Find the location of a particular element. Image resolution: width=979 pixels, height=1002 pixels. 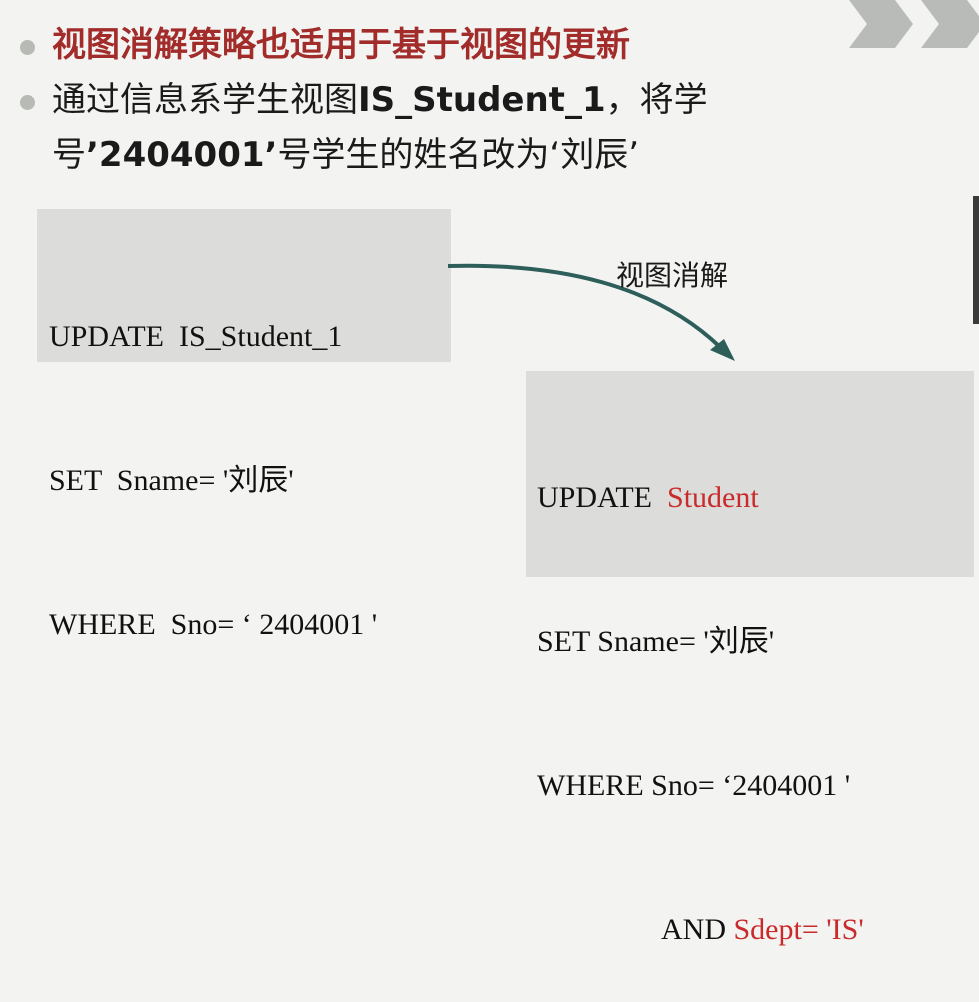

bullet-text: 通过信息系学生视图 is located at coordinates (205, 100).